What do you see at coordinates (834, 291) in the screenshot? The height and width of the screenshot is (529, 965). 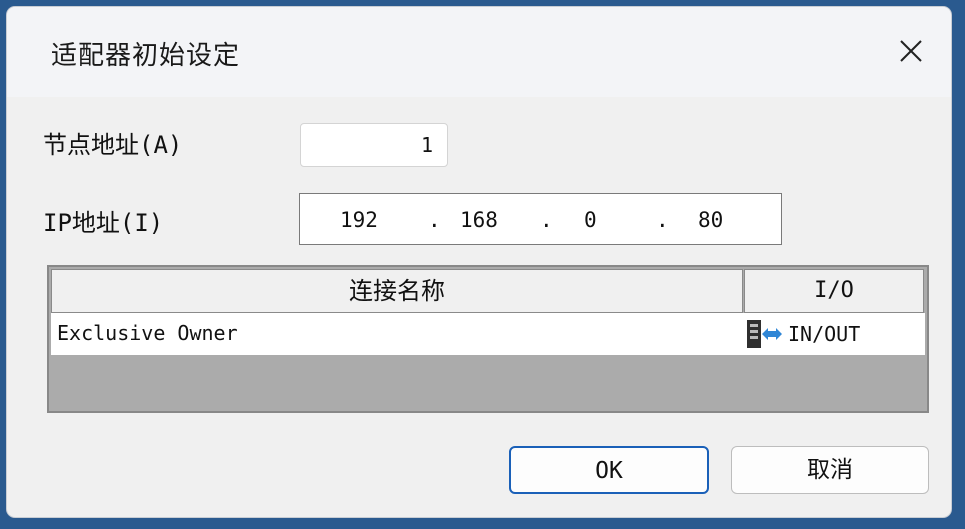 I see `column-header-io: I/O` at bounding box center [834, 291].